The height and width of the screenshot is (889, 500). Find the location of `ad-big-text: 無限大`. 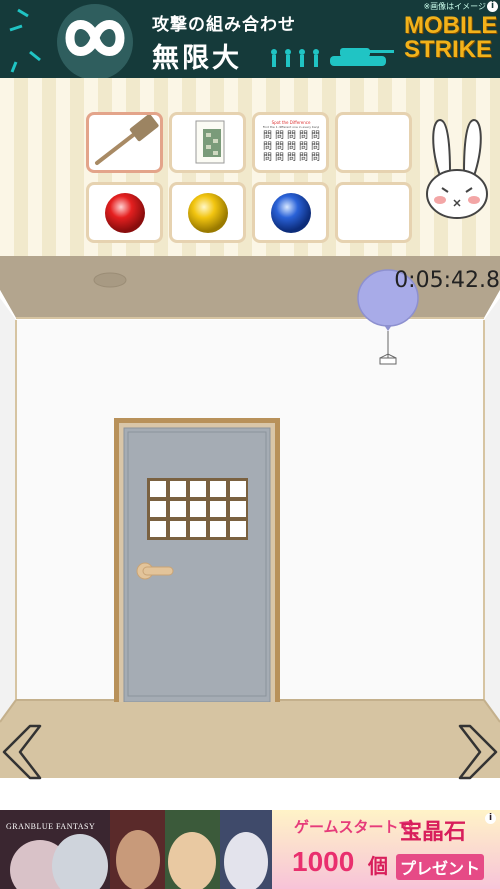

ad-big-text: 無限大 is located at coordinates (197, 58).